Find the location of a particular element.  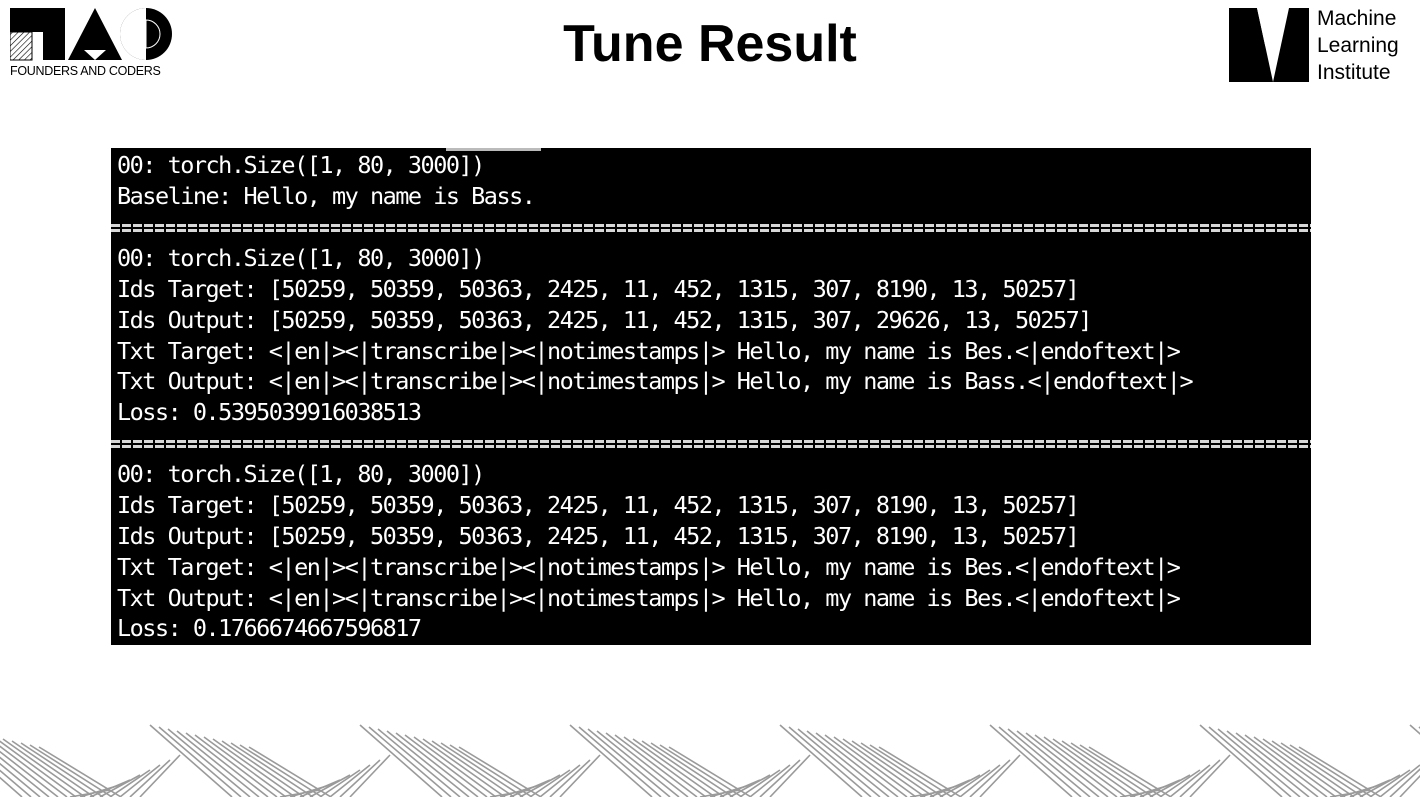

mli-line-3: Institute is located at coordinates (1354, 72).